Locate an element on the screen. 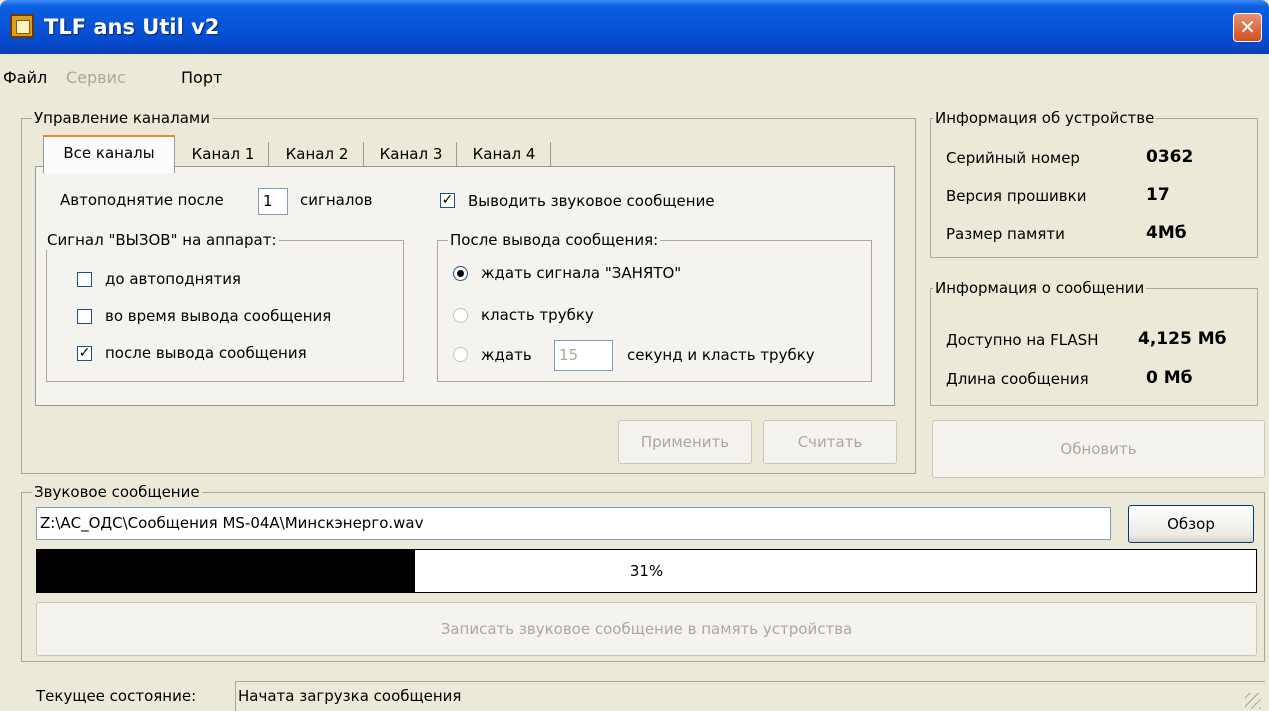 This screenshot has width=1269, height=711. status-field: Начата загрузка сообщения is located at coordinates (750, 696).